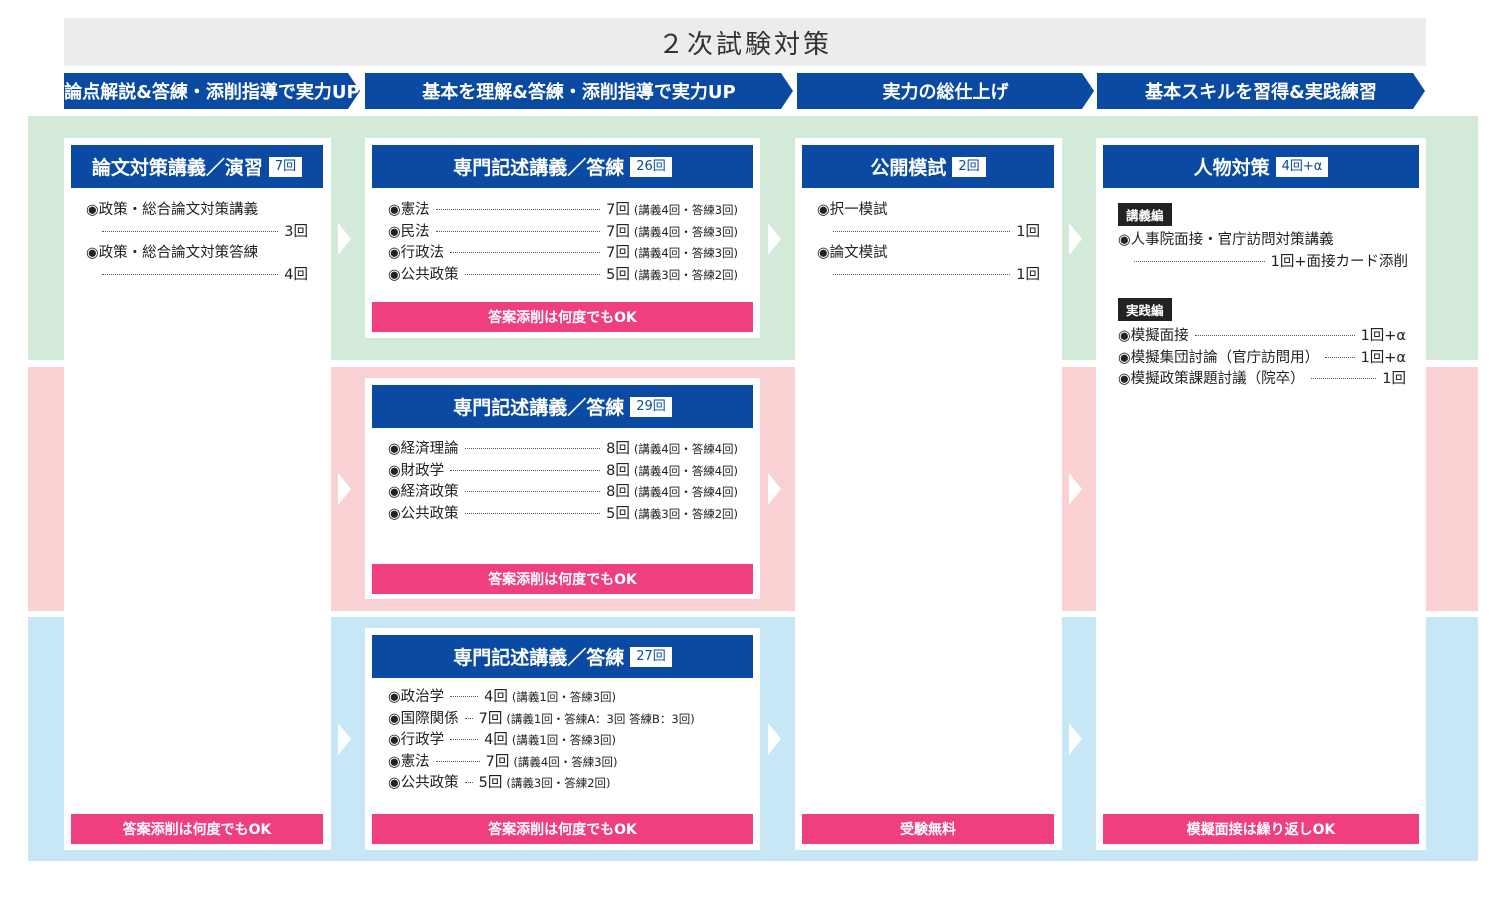 The image size is (1500, 900). I want to click on senmon-blue-banner: 答案添削は何度でもOK, so click(562, 829).